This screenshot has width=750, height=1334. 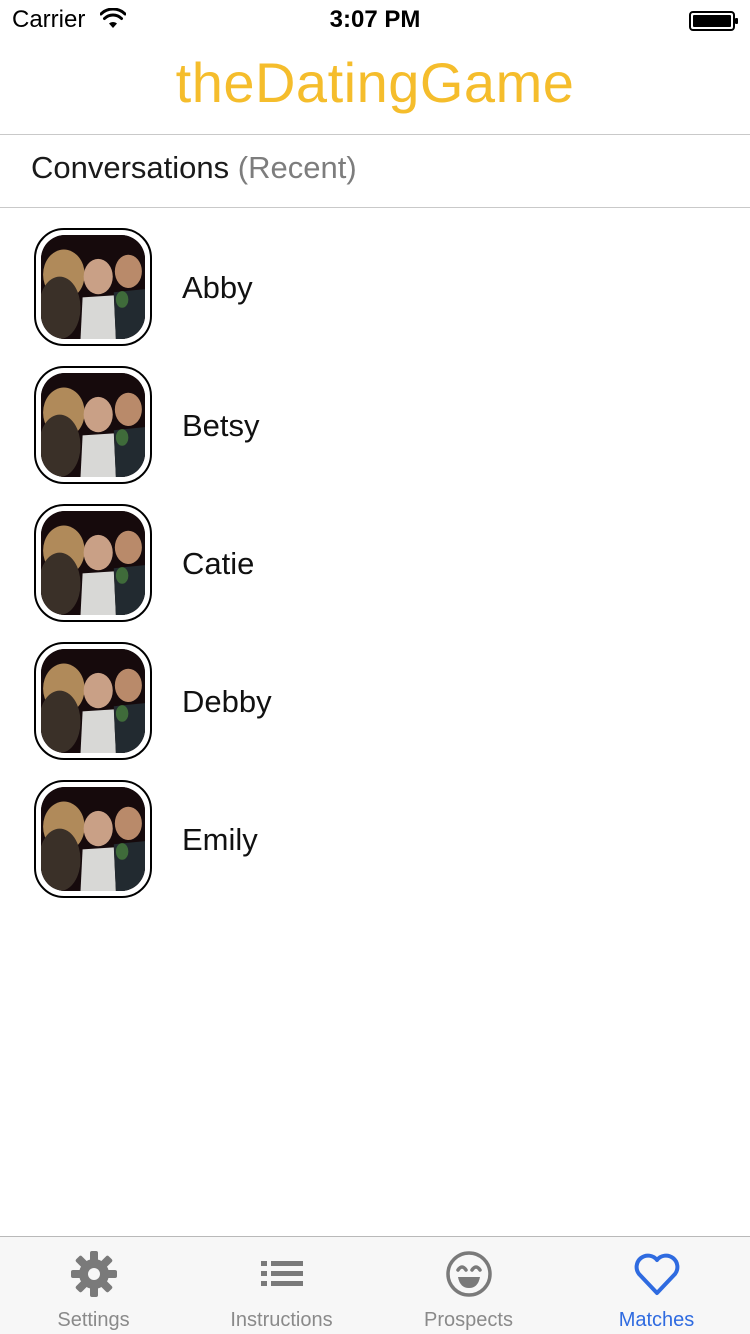 What do you see at coordinates (221, 425) in the screenshot?
I see `conversation-name: Betsy` at bounding box center [221, 425].